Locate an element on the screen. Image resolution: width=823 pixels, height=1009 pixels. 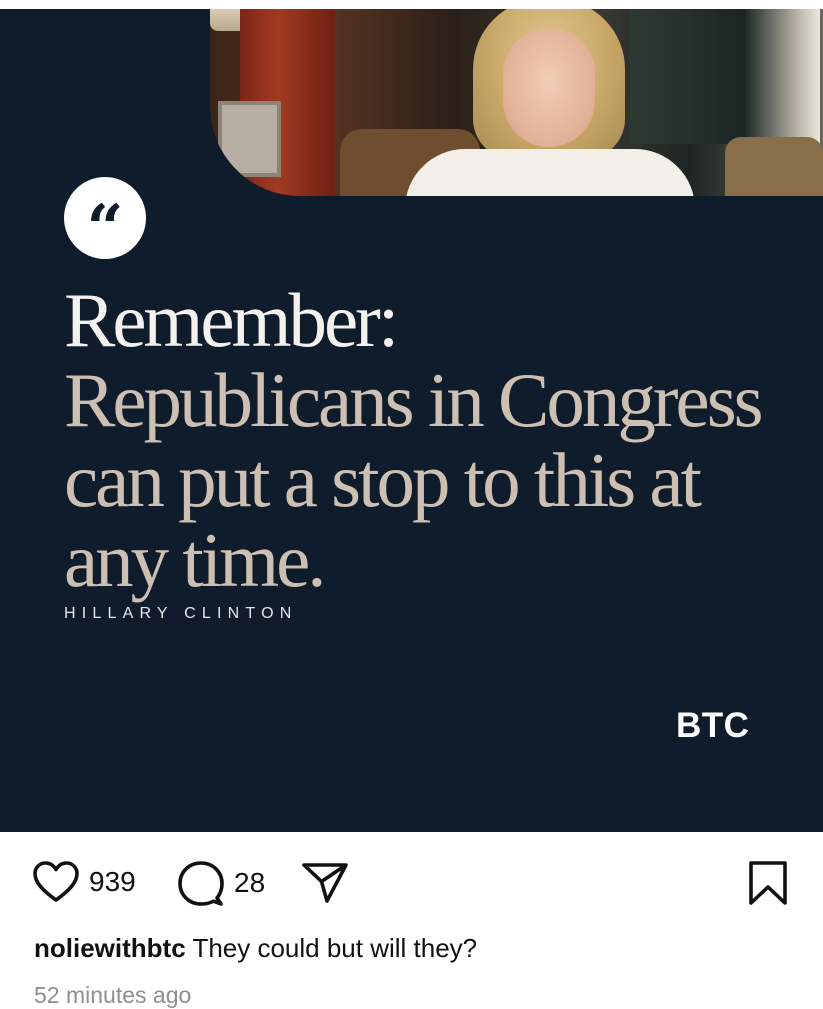
chair is located at coordinates (774, 166).